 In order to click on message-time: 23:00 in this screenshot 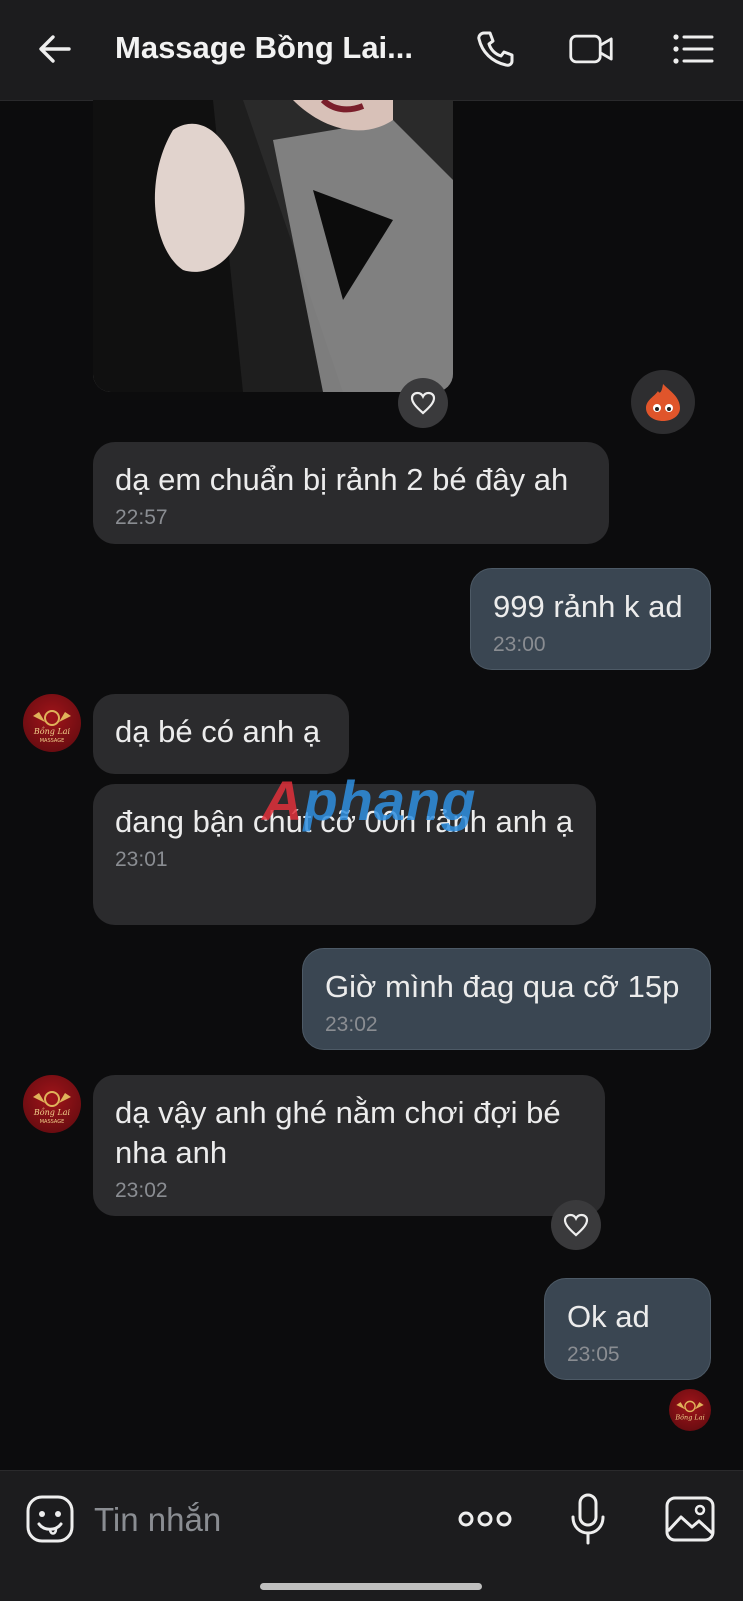, I will do `click(519, 644)`.